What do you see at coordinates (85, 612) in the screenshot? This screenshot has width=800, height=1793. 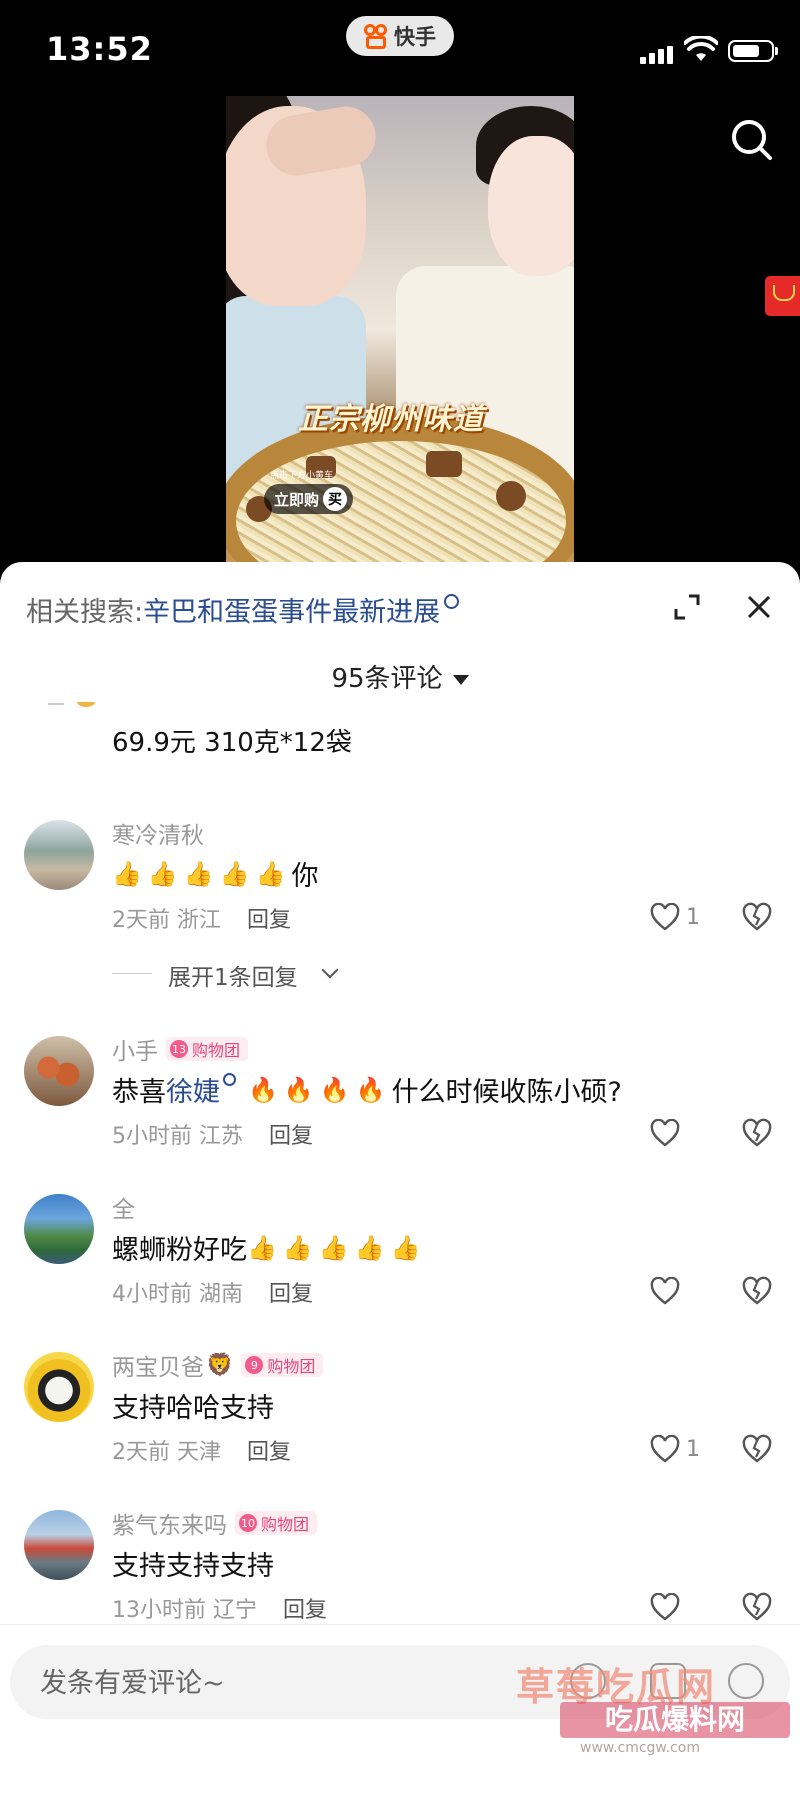 I see `related-search-prefix: 相关搜索:` at bounding box center [85, 612].